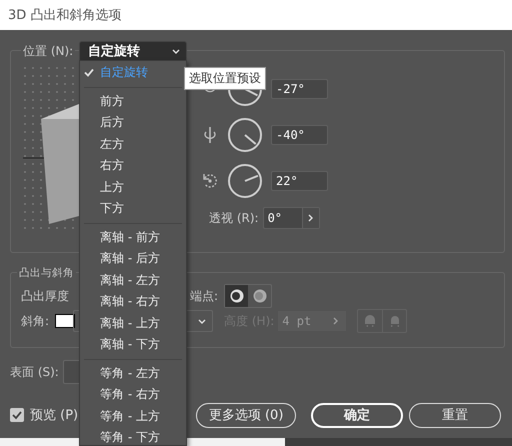  What do you see at coordinates (45, 296) in the screenshot?
I see `depth-label: 凸出厚度` at bounding box center [45, 296].